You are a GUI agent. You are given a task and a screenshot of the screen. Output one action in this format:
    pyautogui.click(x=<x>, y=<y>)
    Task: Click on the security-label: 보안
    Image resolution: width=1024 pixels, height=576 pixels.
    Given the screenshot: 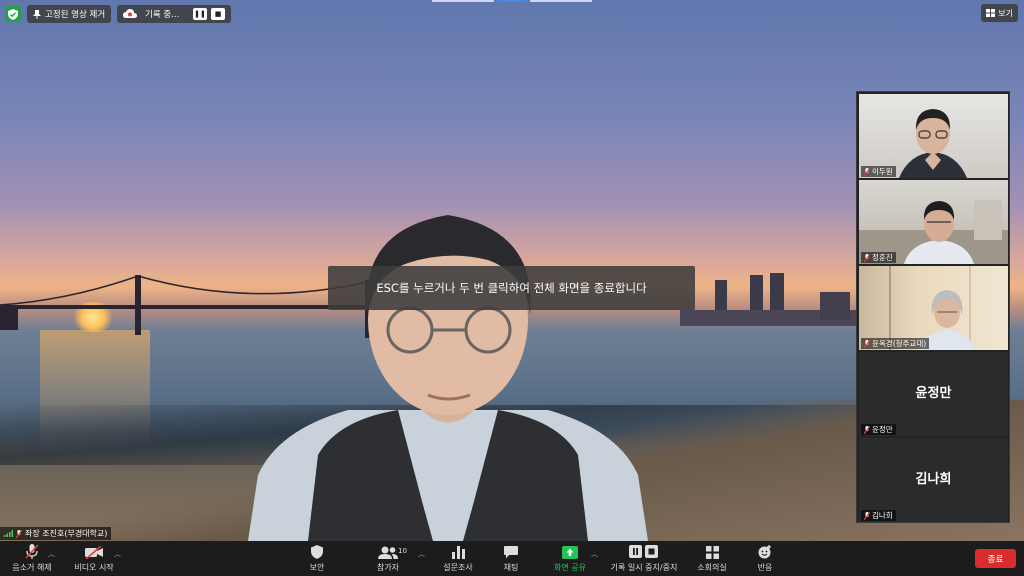 What is the action you would take?
    pyautogui.click(x=317, y=567)
    